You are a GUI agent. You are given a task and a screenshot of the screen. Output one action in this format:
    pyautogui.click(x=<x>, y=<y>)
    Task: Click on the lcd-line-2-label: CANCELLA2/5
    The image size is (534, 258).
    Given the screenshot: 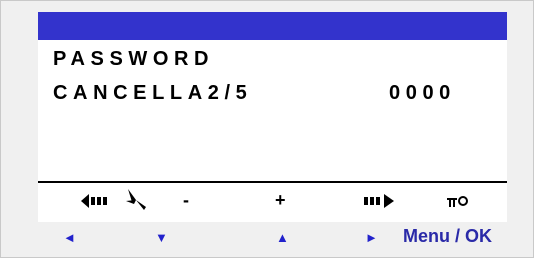 What is the action you would take?
    pyautogui.click(x=153, y=93)
    